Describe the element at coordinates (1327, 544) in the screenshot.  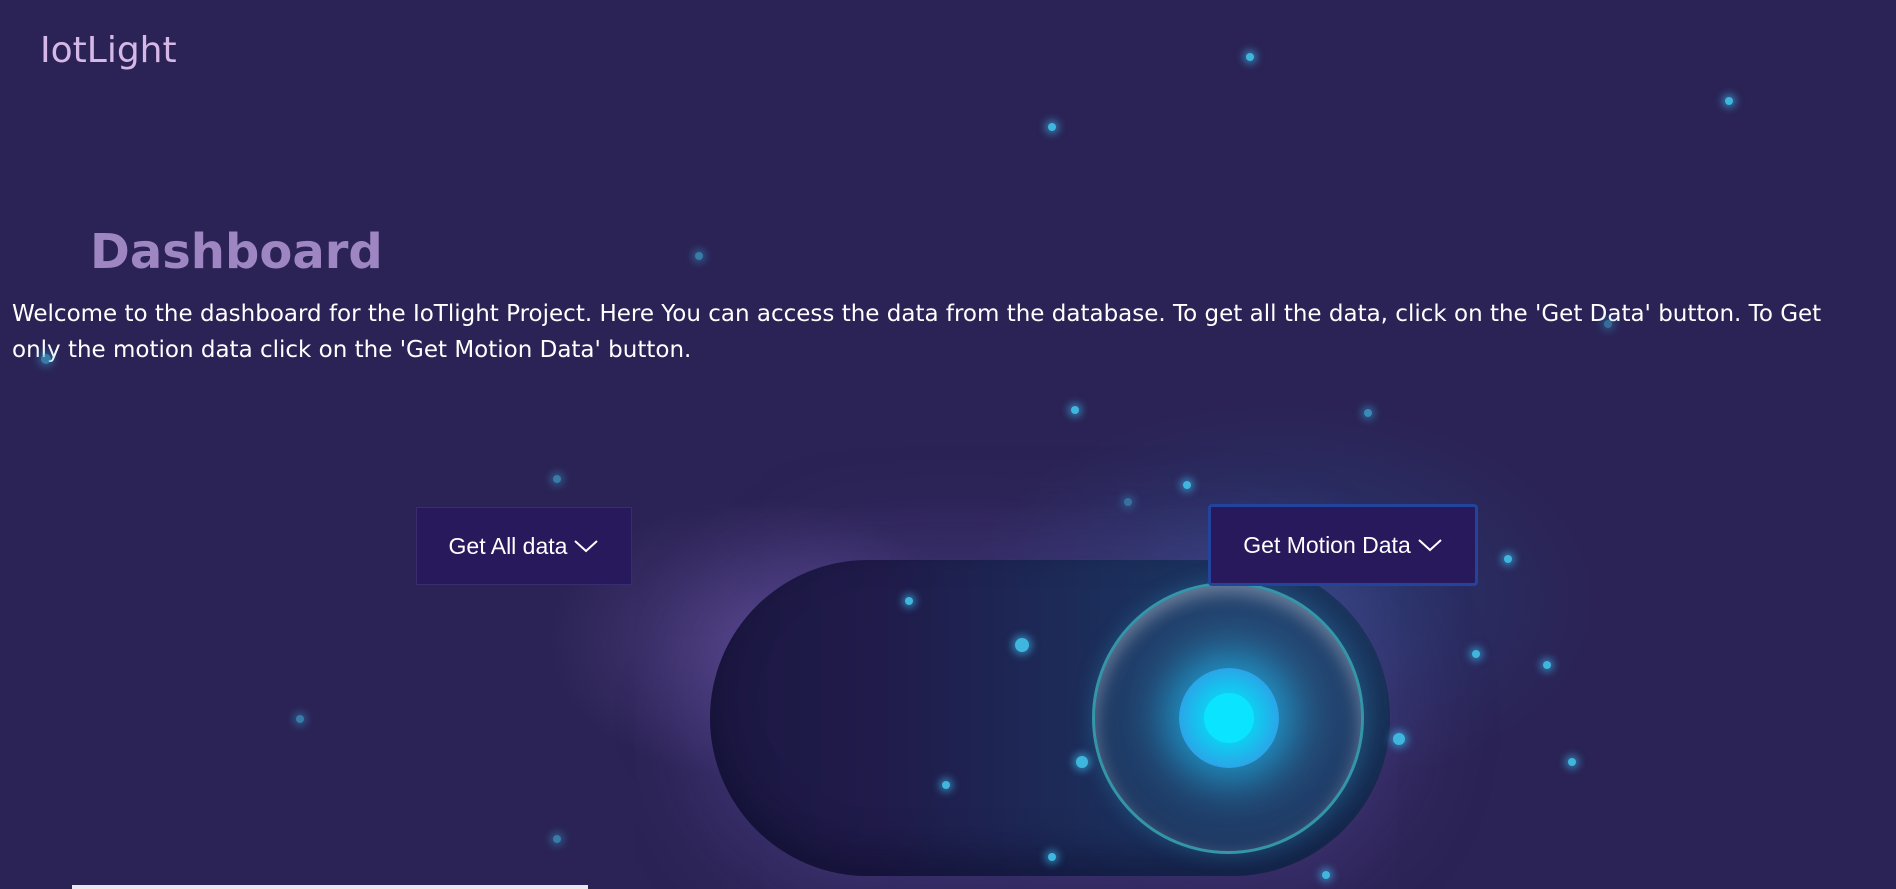
I see `get-motion-data-label: Get Motion Data` at that location.